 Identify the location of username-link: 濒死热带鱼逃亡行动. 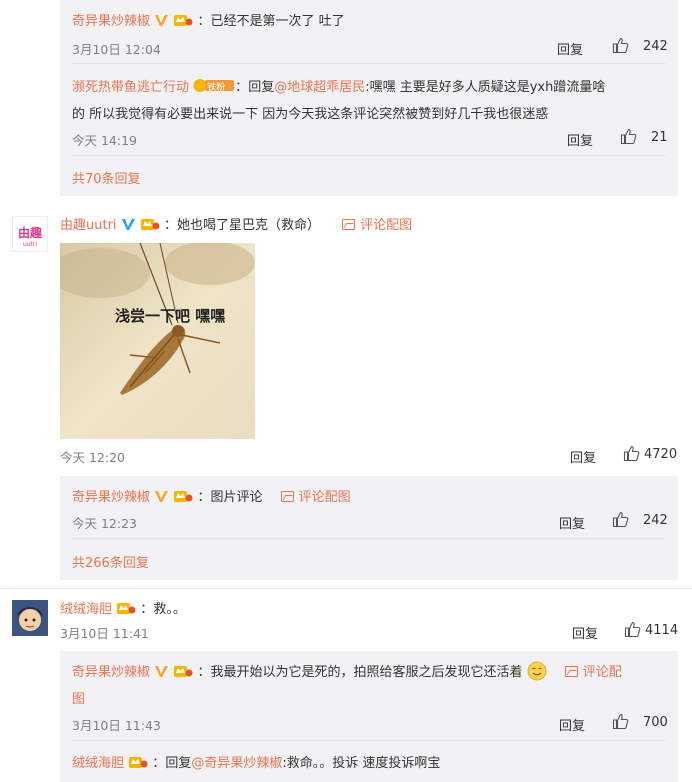
(130, 87).